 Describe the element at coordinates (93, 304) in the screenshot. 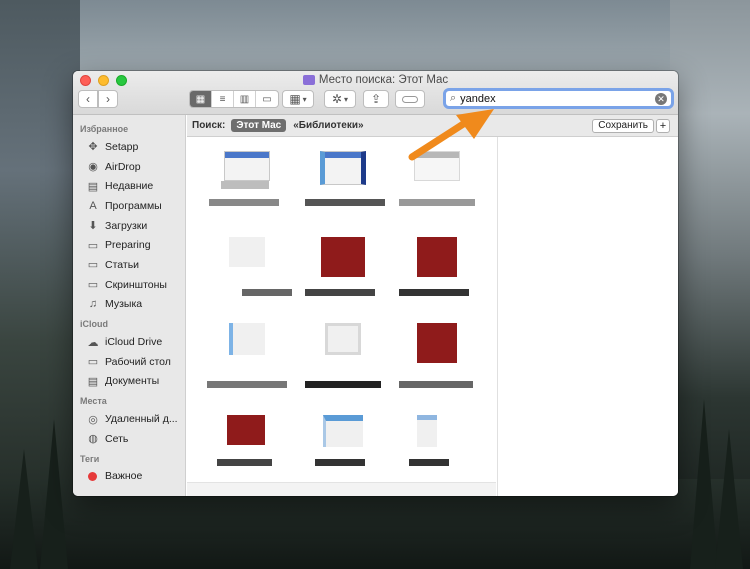

I see `music-icon: ♫` at that location.